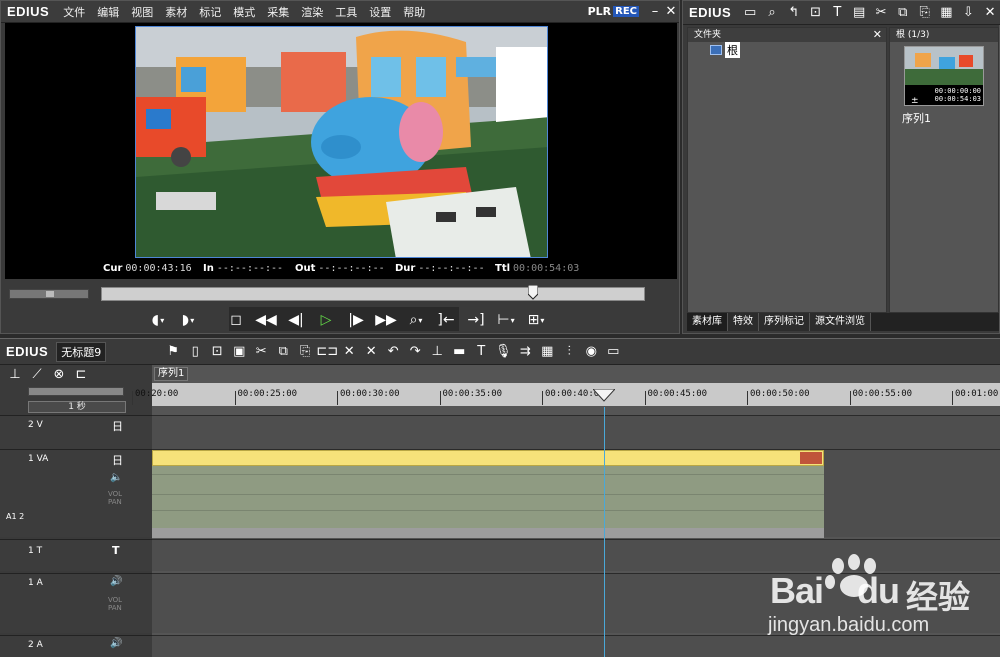  Describe the element at coordinates (626, 11) in the screenshot. I see `rec-label: REC` at that location.